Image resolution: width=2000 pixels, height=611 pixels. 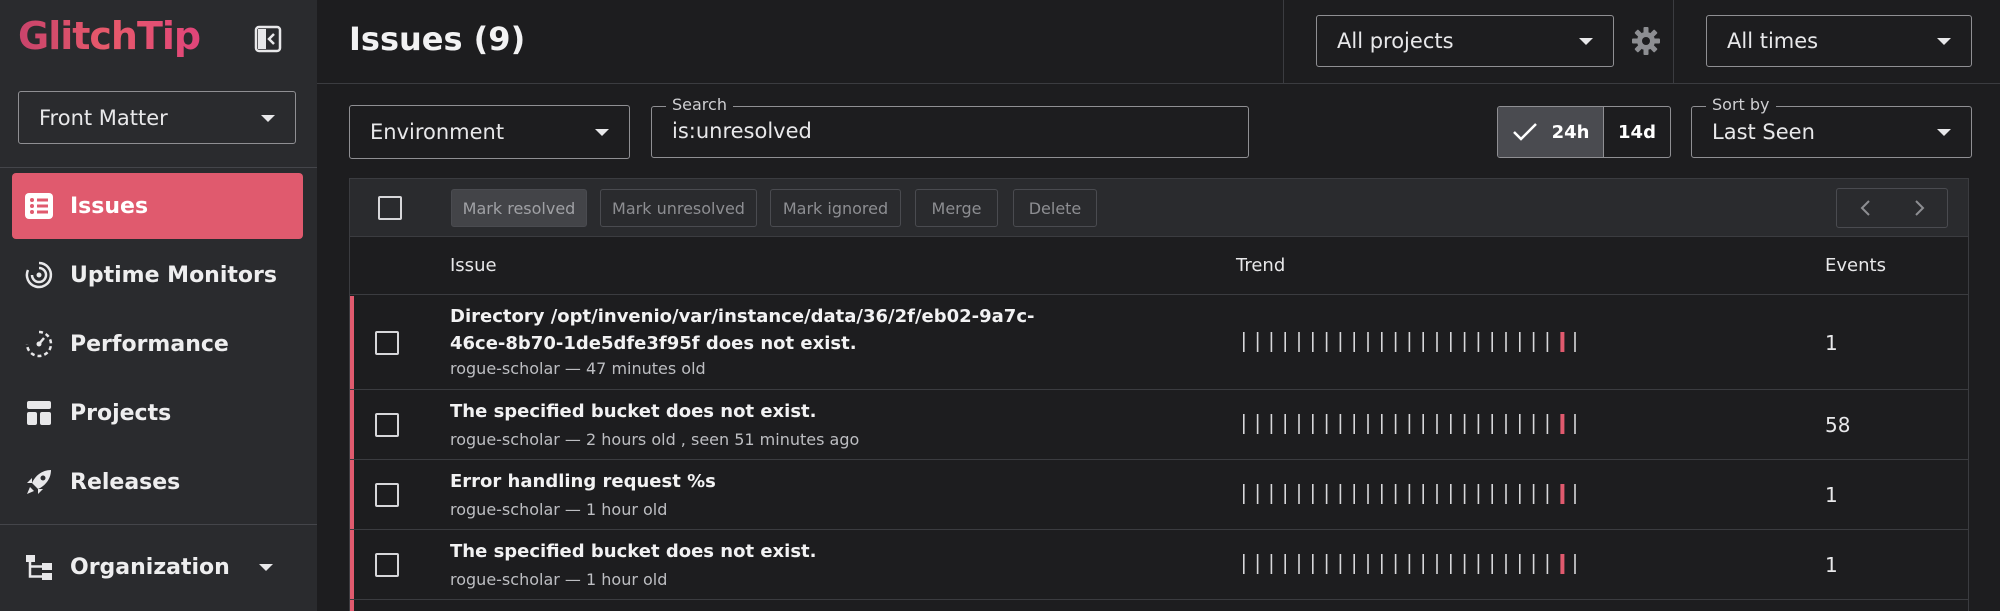 I want to click on delete-button: Delete, so click(x=1055, y=208).